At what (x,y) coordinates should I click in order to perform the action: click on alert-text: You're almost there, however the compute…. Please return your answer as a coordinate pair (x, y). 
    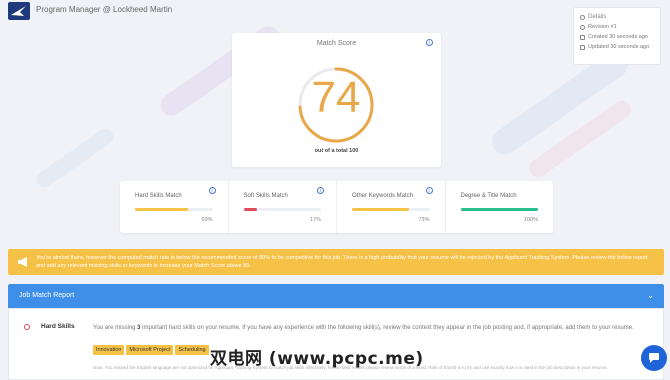
    Looking at the image, I should click on (342, 262).